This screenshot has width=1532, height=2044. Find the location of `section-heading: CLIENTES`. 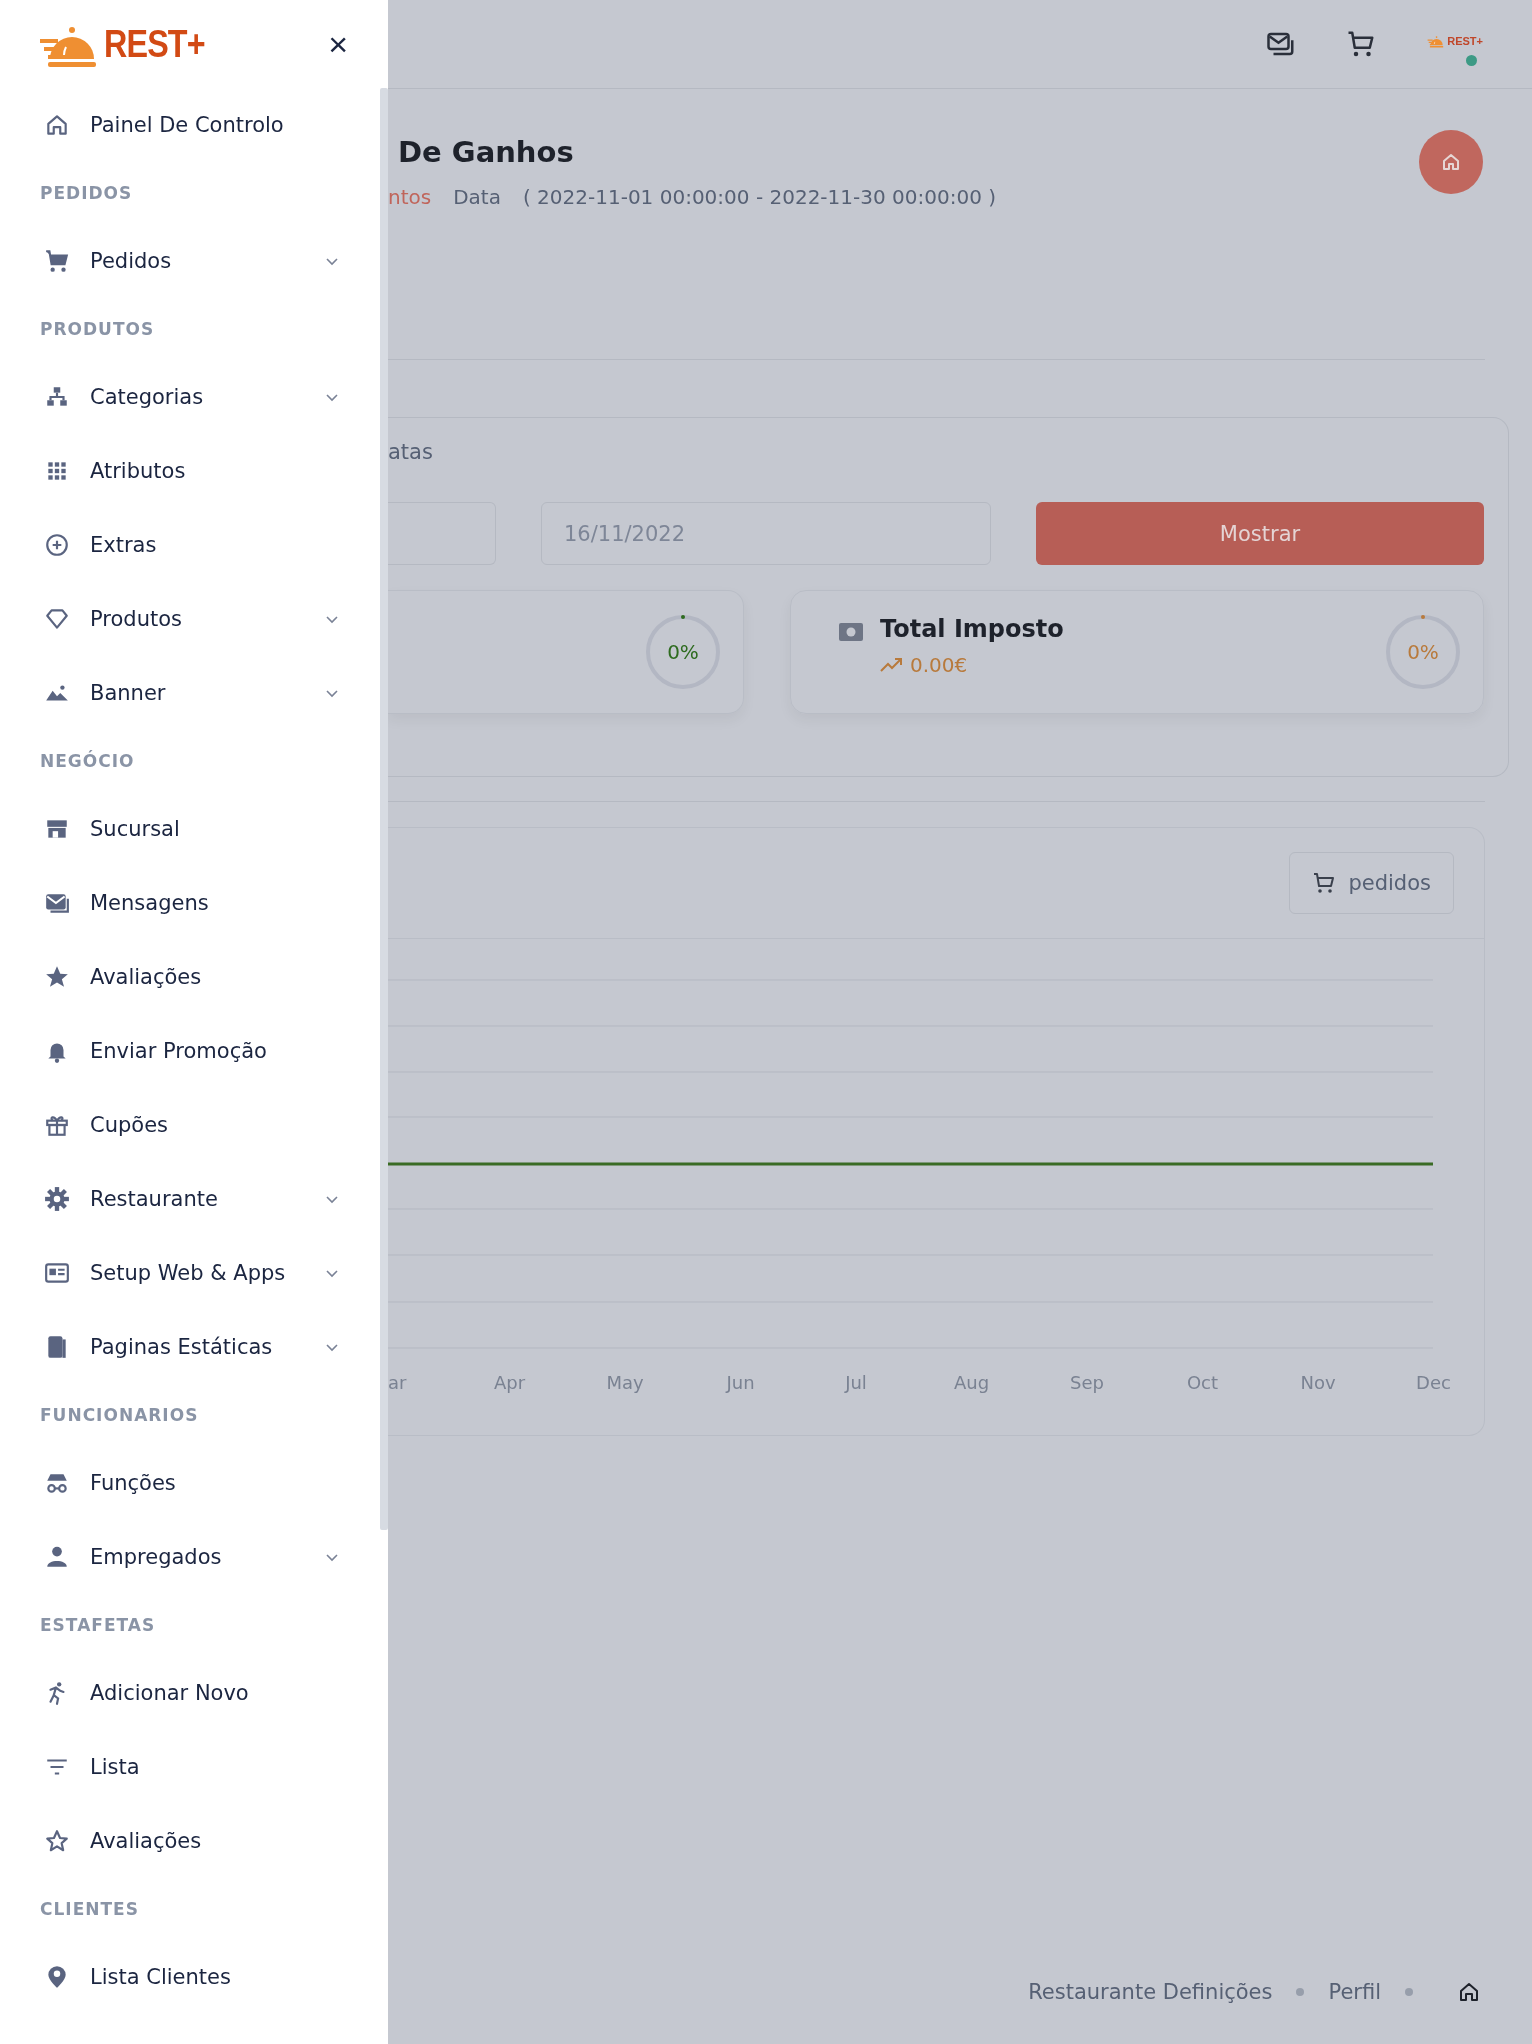

section-heading: CLIENTES is located at coordinates (89, 1909).